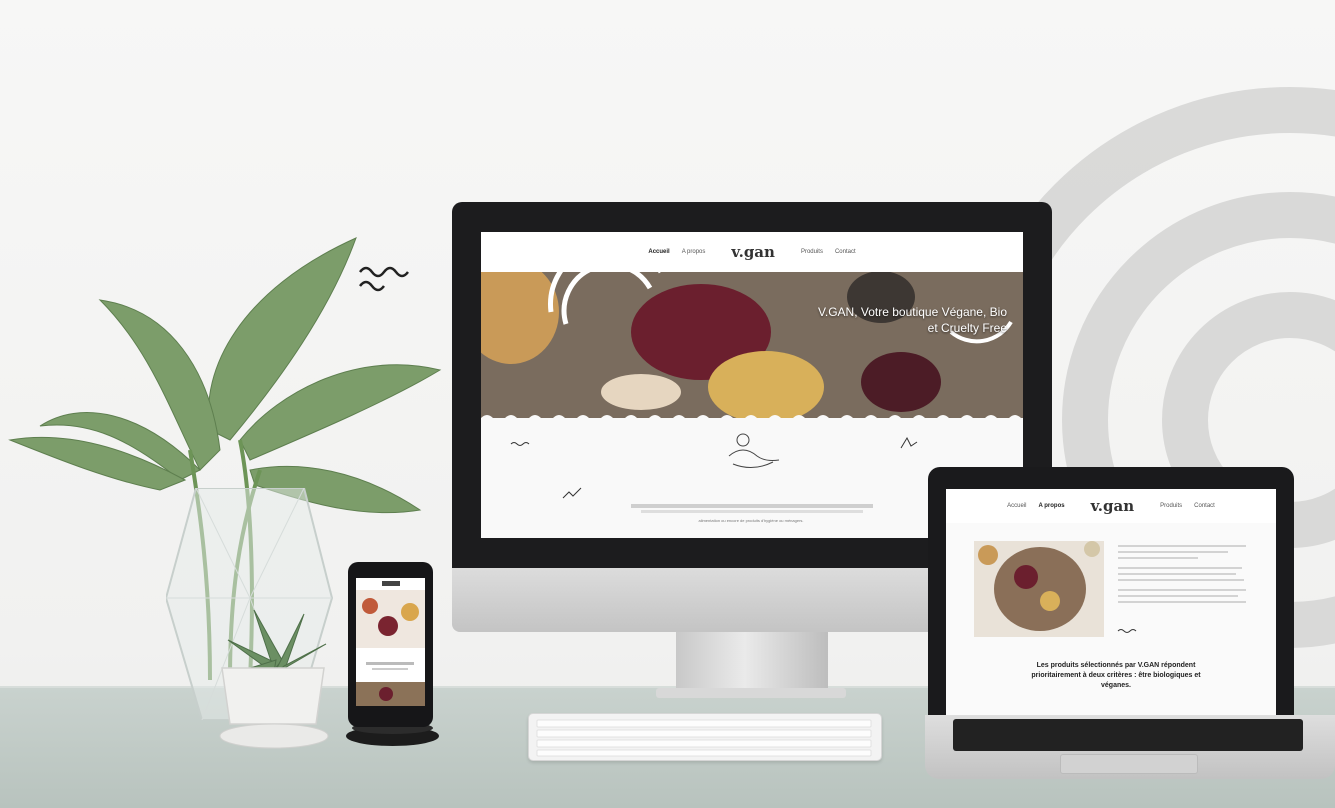 The image size is (1335, 808). I want to click on phone-screen, so click(390, 642).